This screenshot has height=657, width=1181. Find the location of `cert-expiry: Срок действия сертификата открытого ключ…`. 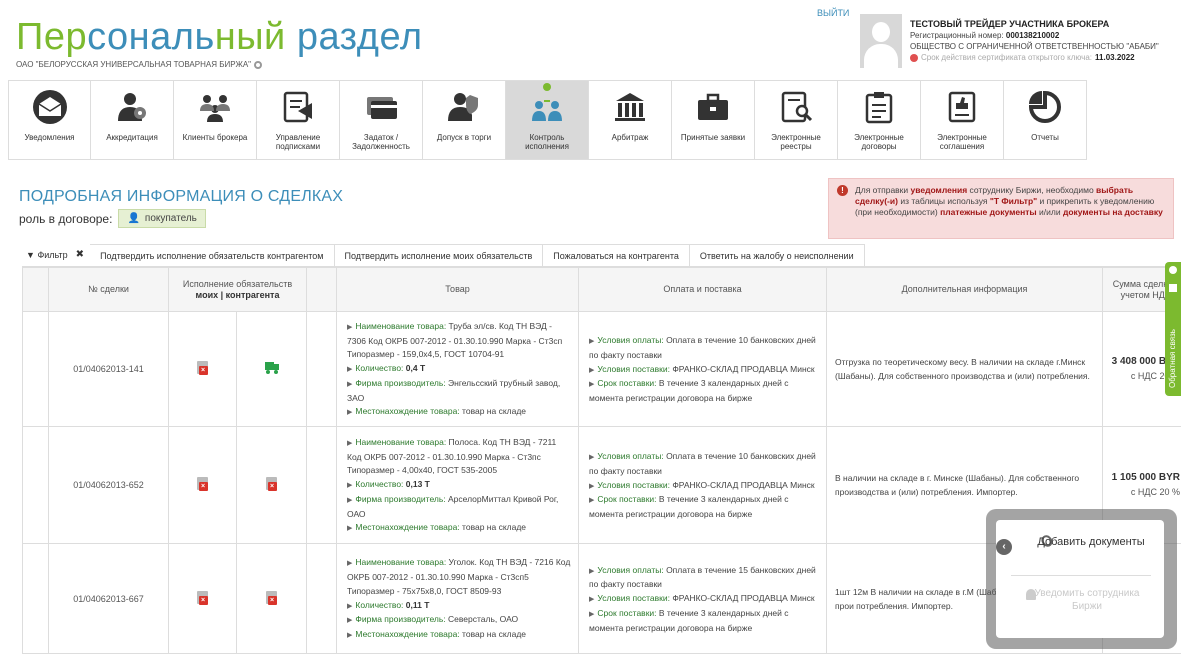

cert-expiry: Срок действия сертификата открытого ключ… is located at coordinates (1042, 57).